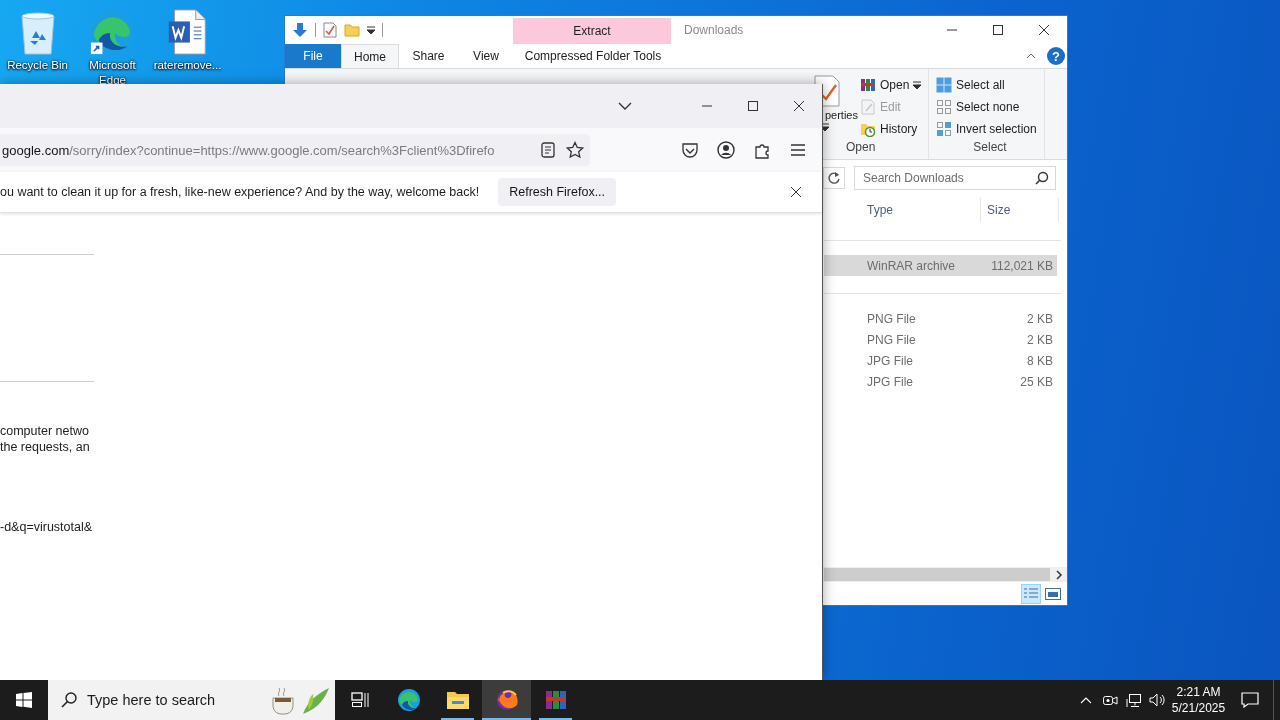  I want to click on ribbon-tab: View, so click(486, 56).